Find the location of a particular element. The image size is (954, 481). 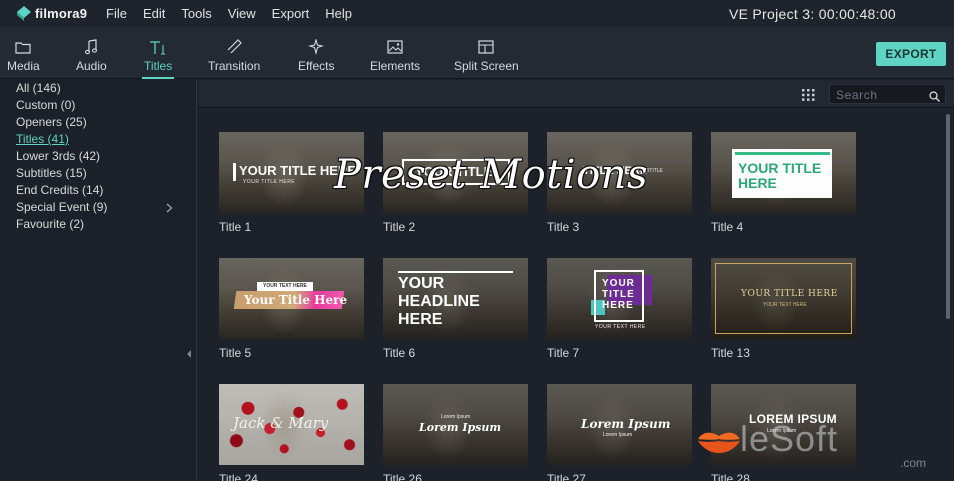

split-screen-icon is located at coordinates (486, 47).